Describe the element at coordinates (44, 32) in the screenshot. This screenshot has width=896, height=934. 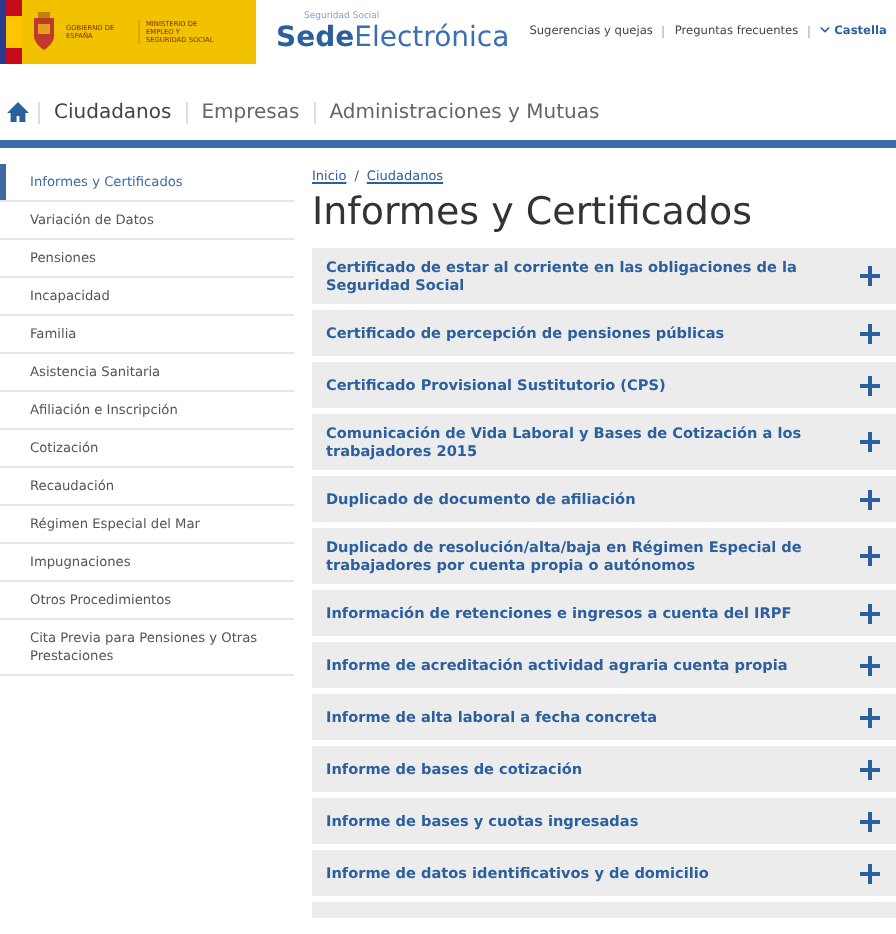
I see `coat-of-arms-icon` at that location.